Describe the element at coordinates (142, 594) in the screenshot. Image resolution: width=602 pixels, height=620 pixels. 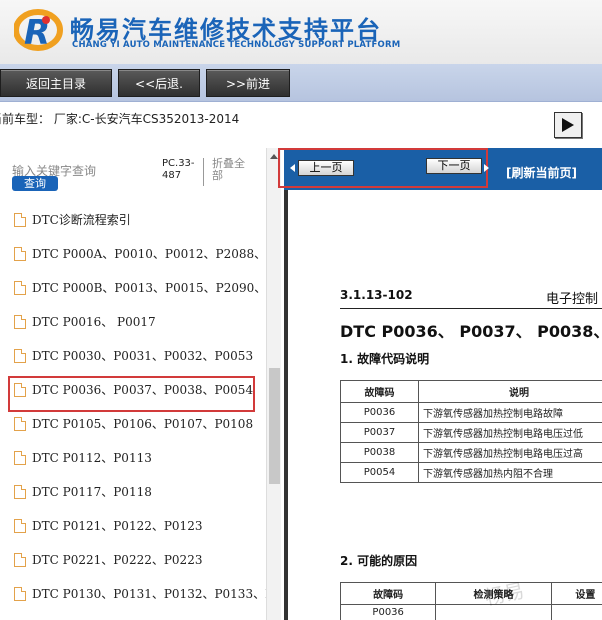
I see `tree-item: DTC P0130、P0131、P0132、P0133、P0134` at that location.